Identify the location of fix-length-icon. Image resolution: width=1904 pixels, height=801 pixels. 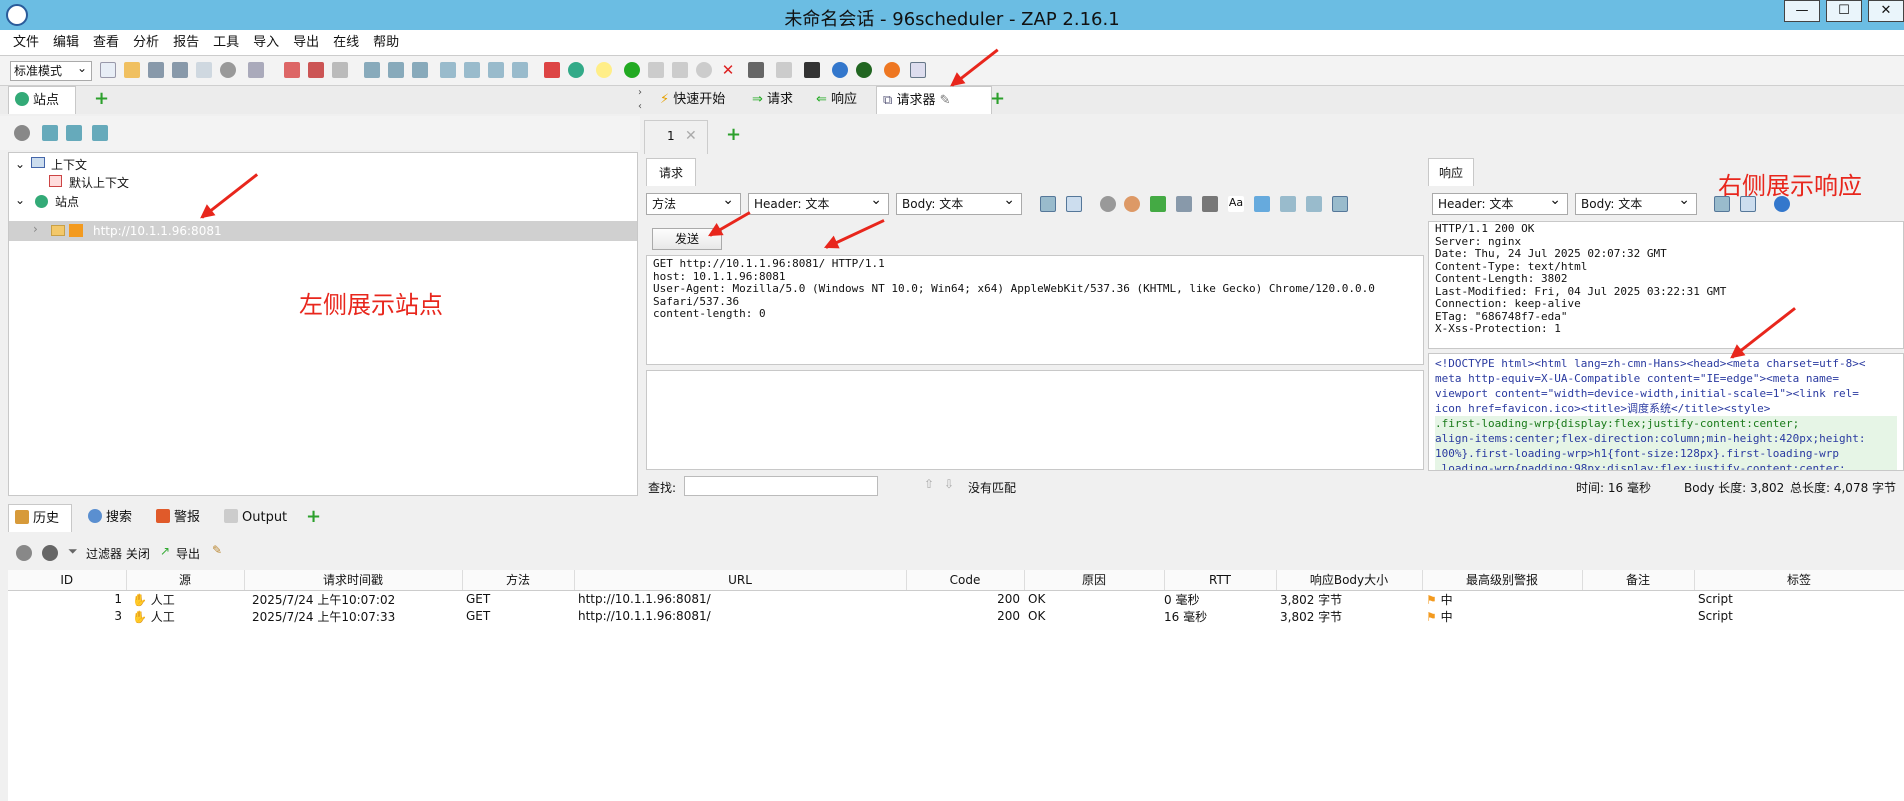
(1184, 204).